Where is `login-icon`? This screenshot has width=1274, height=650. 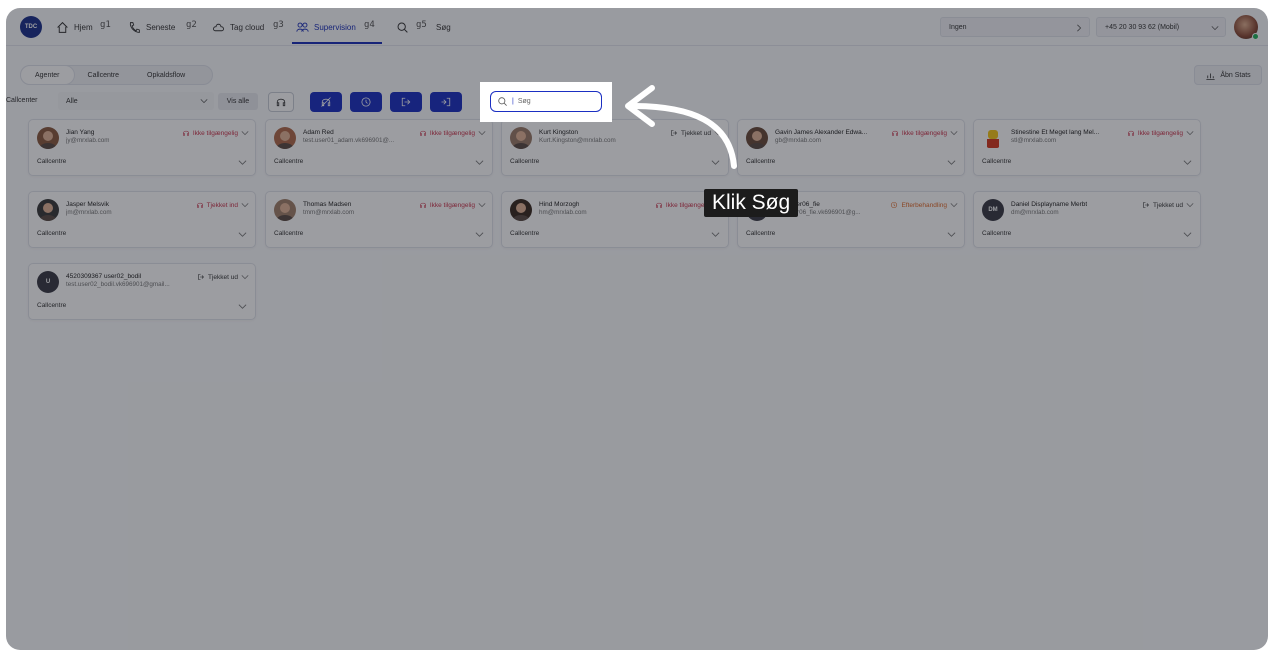
login-icon is located at coordinates (446, 102).